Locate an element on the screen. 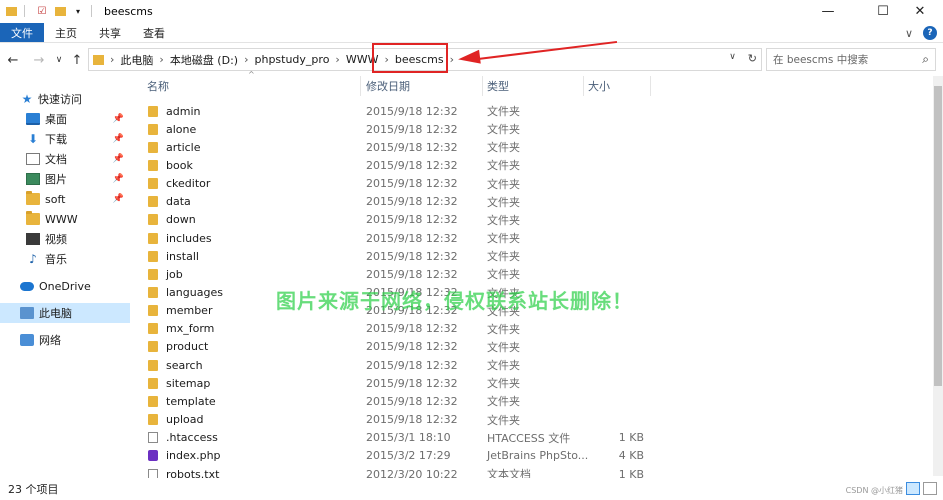  table-row: article 2015/9/18 12:32 文件夹 is located at coordinates (400, 147).